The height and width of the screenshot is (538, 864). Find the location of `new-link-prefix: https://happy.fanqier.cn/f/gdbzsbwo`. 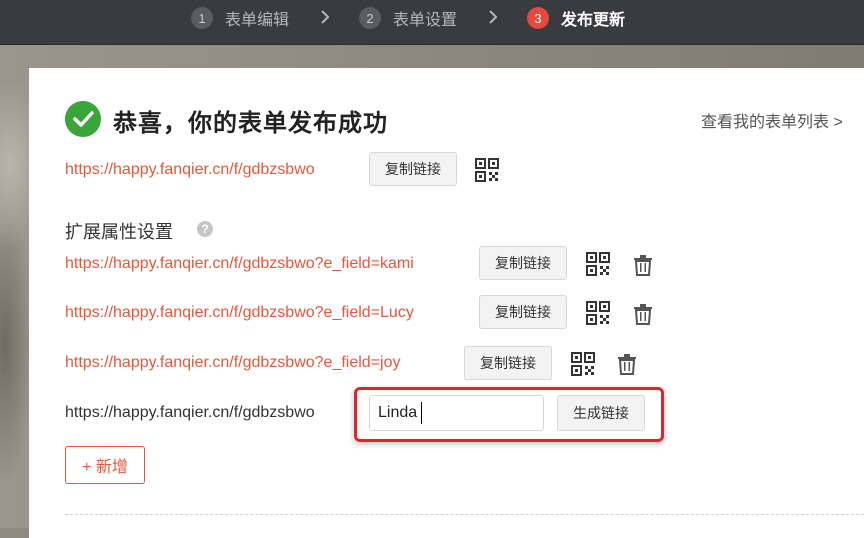

new-link-prefix: https://happy.fanqier.cn/f/gdbzsbwo is located at coordinates (190, 412).